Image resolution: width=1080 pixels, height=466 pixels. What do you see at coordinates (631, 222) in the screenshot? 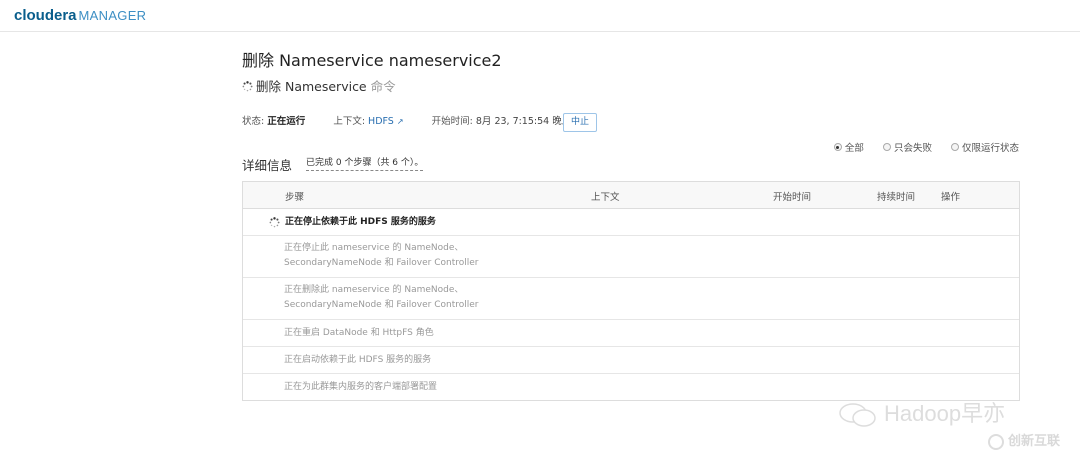
I see `step-group-row: 正在停止依赖于此 HDFS 服务的服务` at bounding box center [631, 222].